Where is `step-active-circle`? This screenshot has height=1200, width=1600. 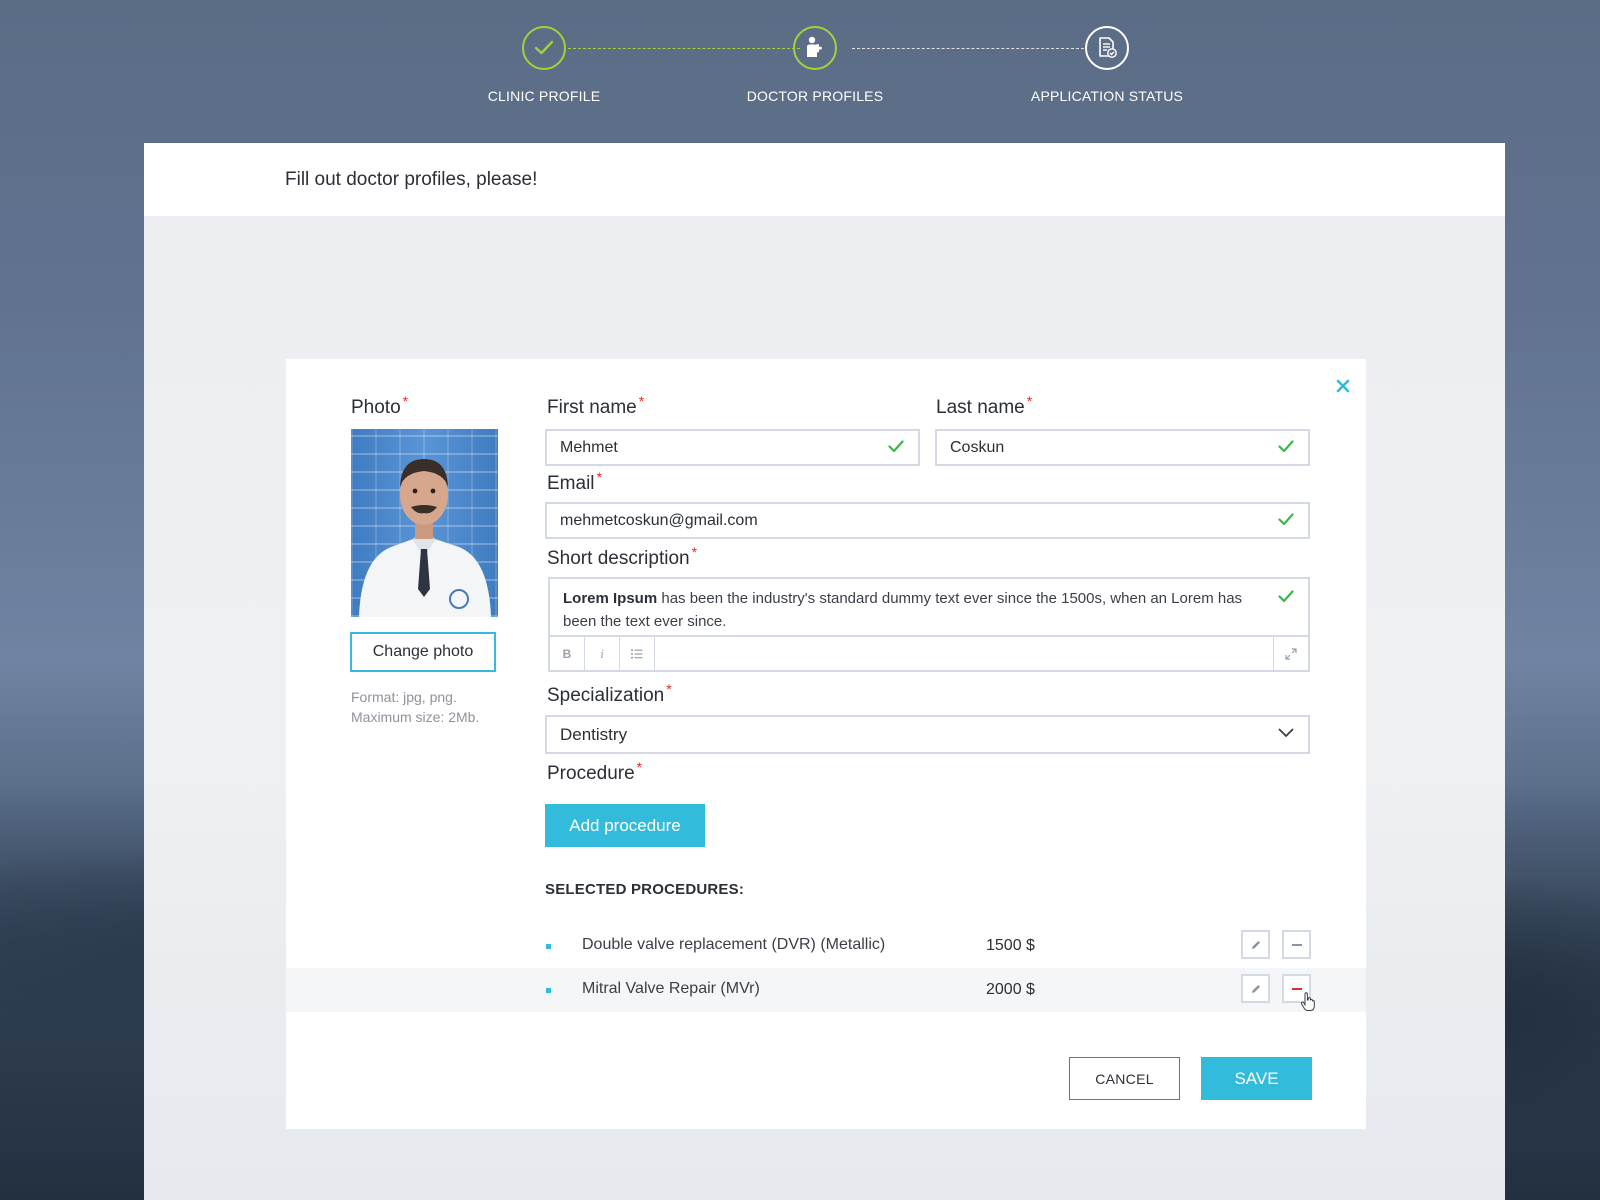 step-active-circle is located at coordinates (815, 48).